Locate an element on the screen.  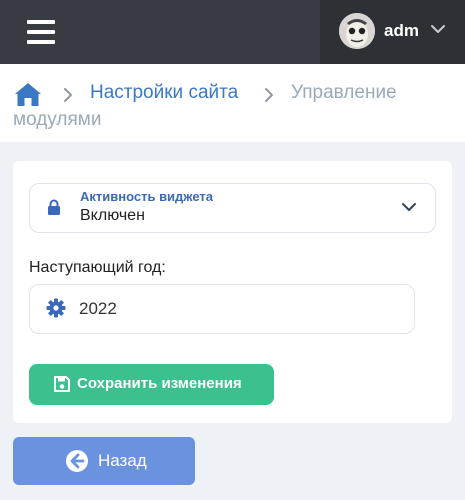
user-menu: adm is located at coordinates (392, 32).